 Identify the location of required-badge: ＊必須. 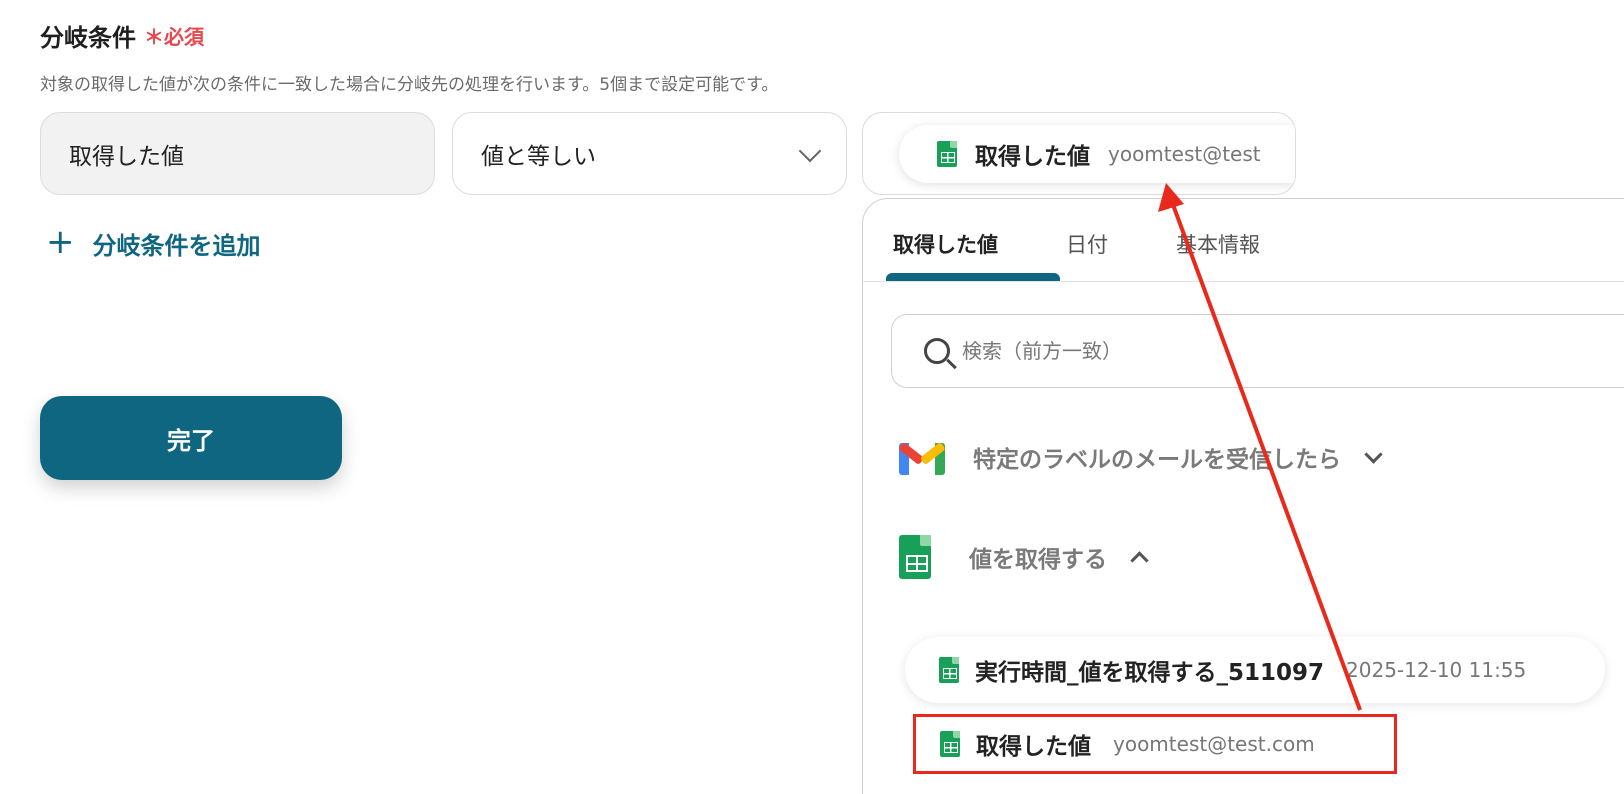
(174, 37).